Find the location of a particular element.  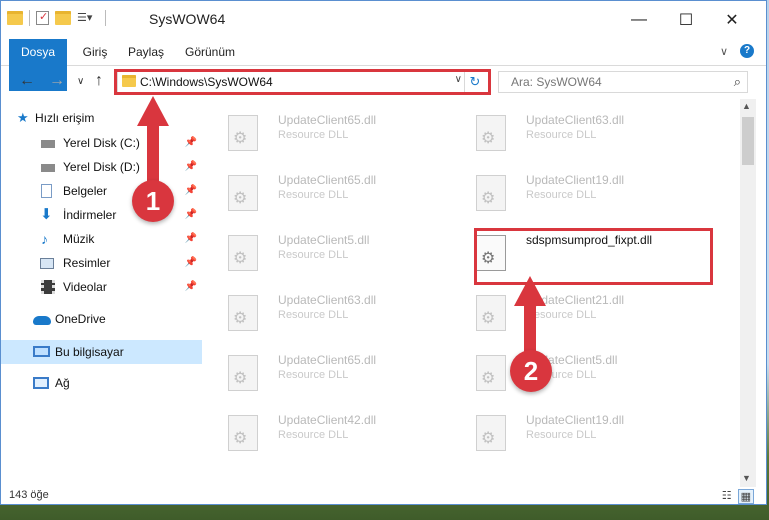

sidebar-item-pictures: Resimler 📌 is located at coordinates (101, 263).